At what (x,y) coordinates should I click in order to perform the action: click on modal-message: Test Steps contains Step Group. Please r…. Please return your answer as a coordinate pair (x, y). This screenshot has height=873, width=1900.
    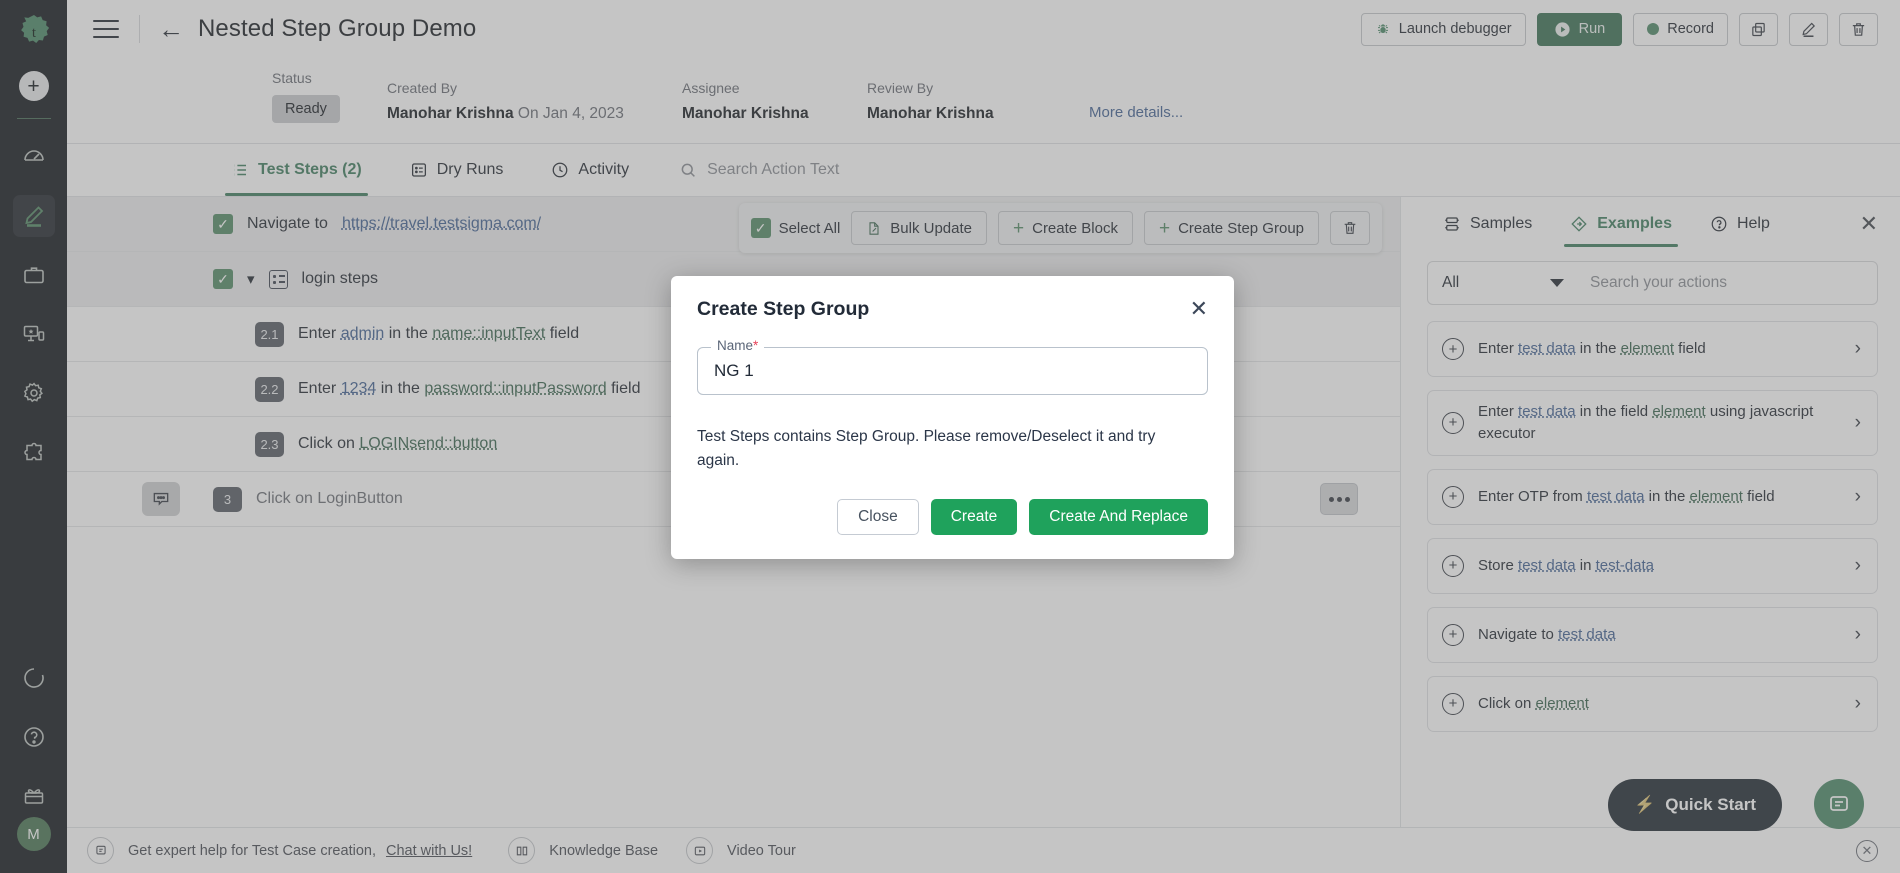
    Looking at the image, I should click on (926, 449).